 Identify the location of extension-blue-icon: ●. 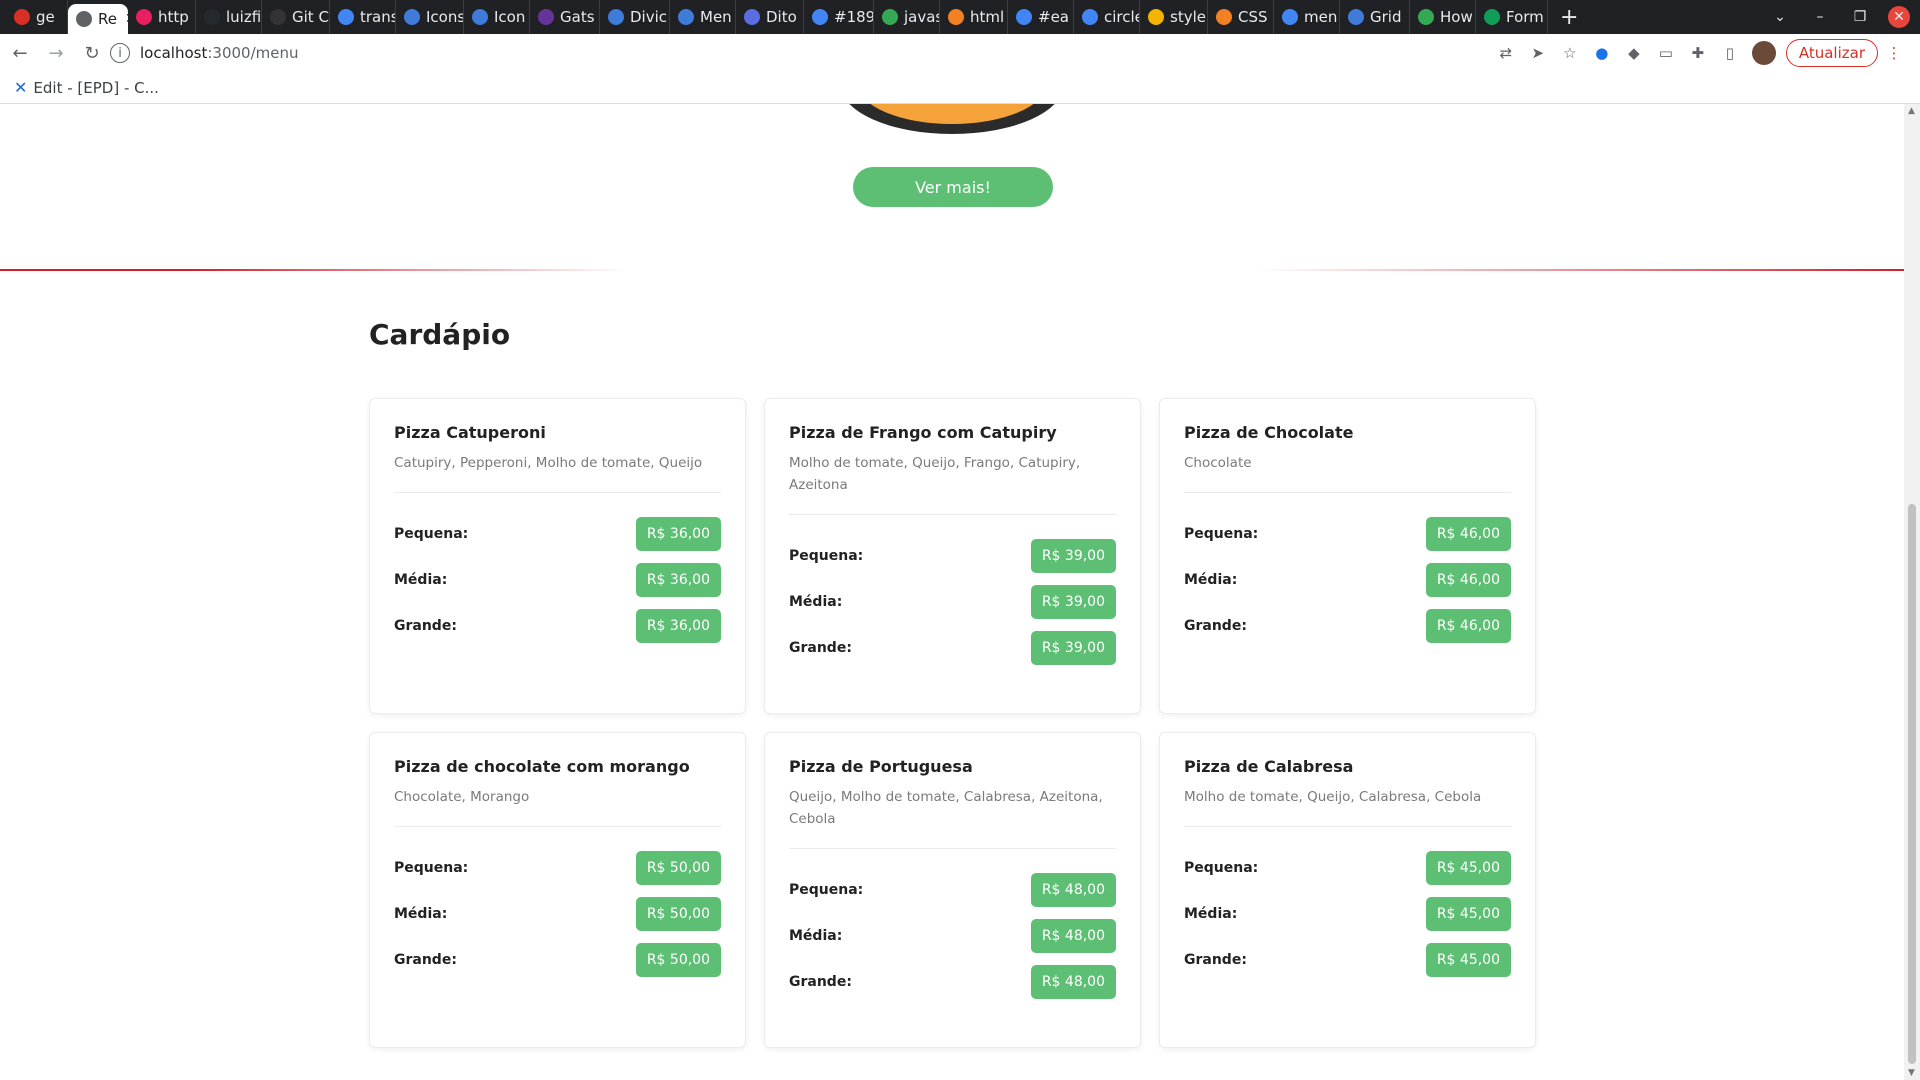
(1602, 53).